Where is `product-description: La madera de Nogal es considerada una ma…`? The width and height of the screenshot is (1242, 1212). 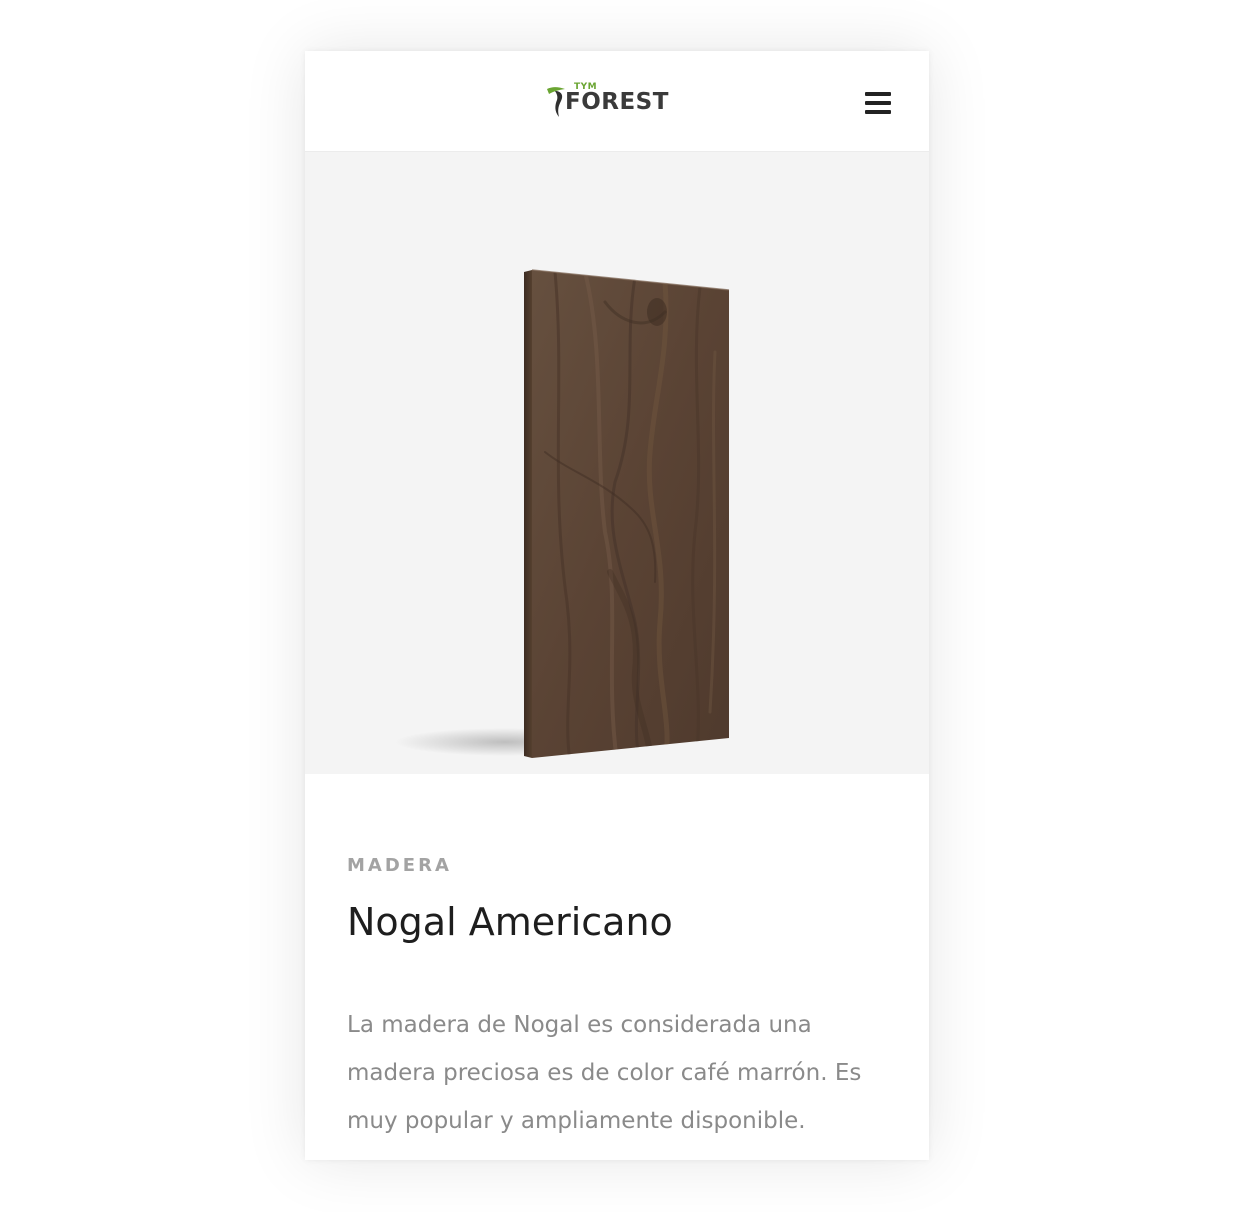 product-description: La madera de Nogal es considerada una ma… is located at coordinates (604, 1073).